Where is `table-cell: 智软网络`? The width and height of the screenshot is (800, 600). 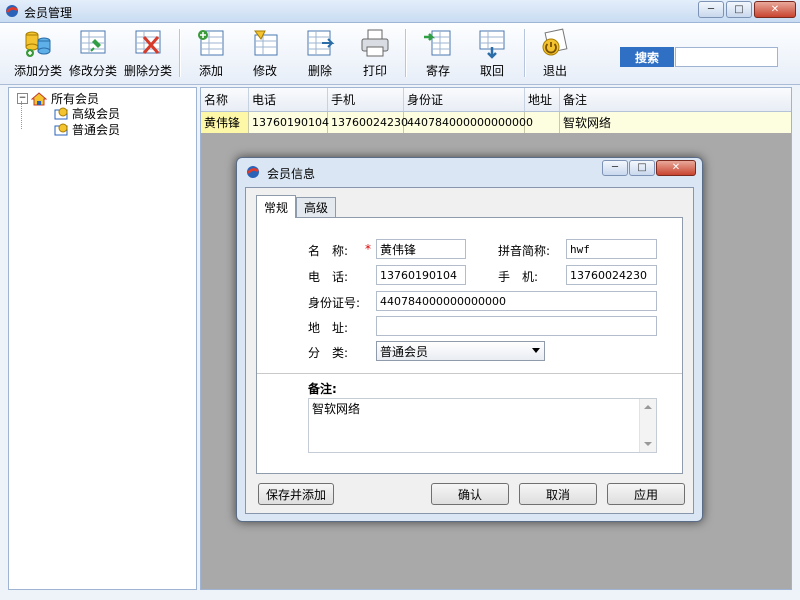 table-cell: 智软网络 is located at coordinates (587, 123).